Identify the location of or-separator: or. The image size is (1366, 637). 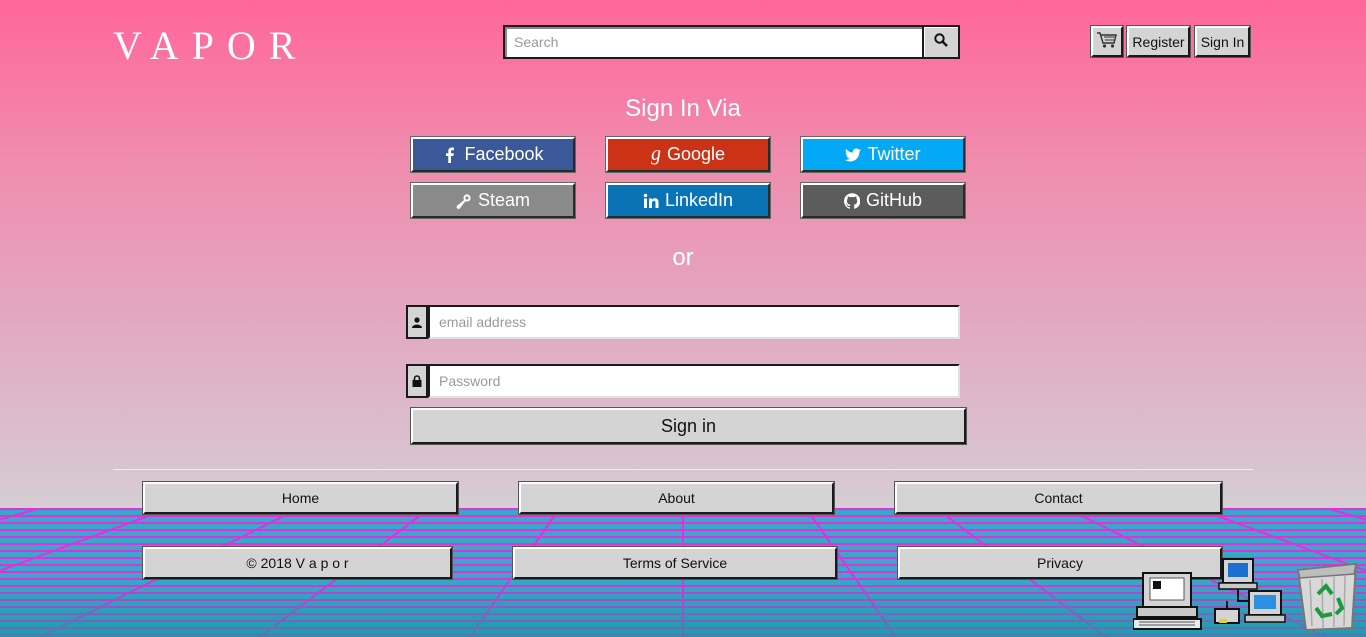
(683, 257).